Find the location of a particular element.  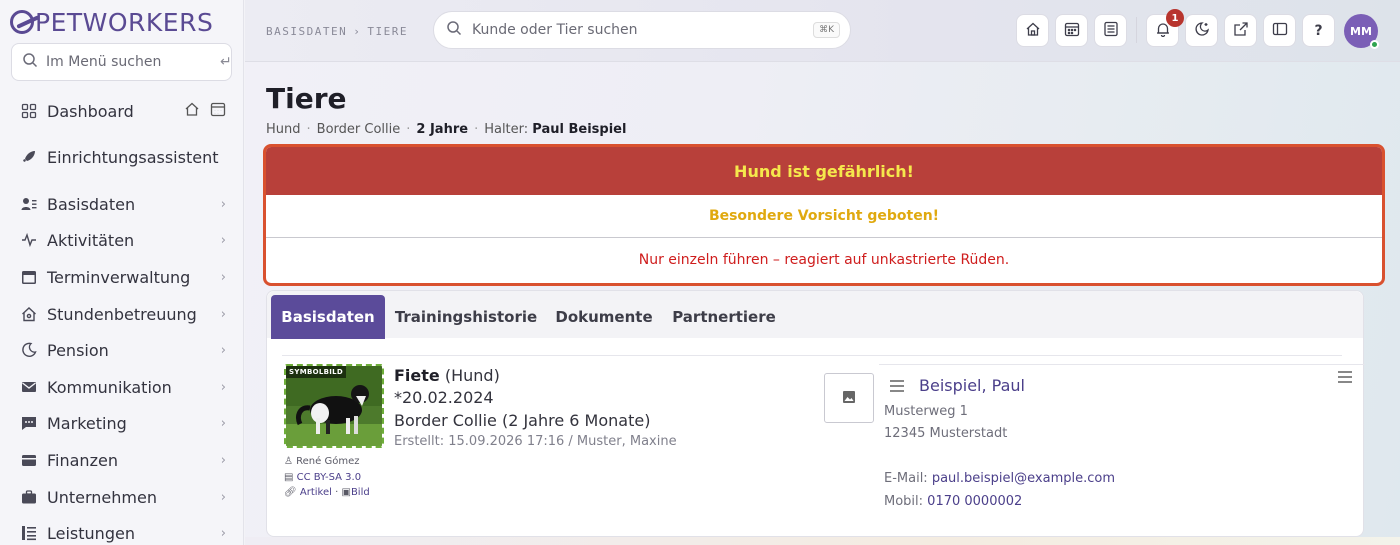

sidebar-item-unternehmen: Unternehmen › is located at coordinates (122, 497).